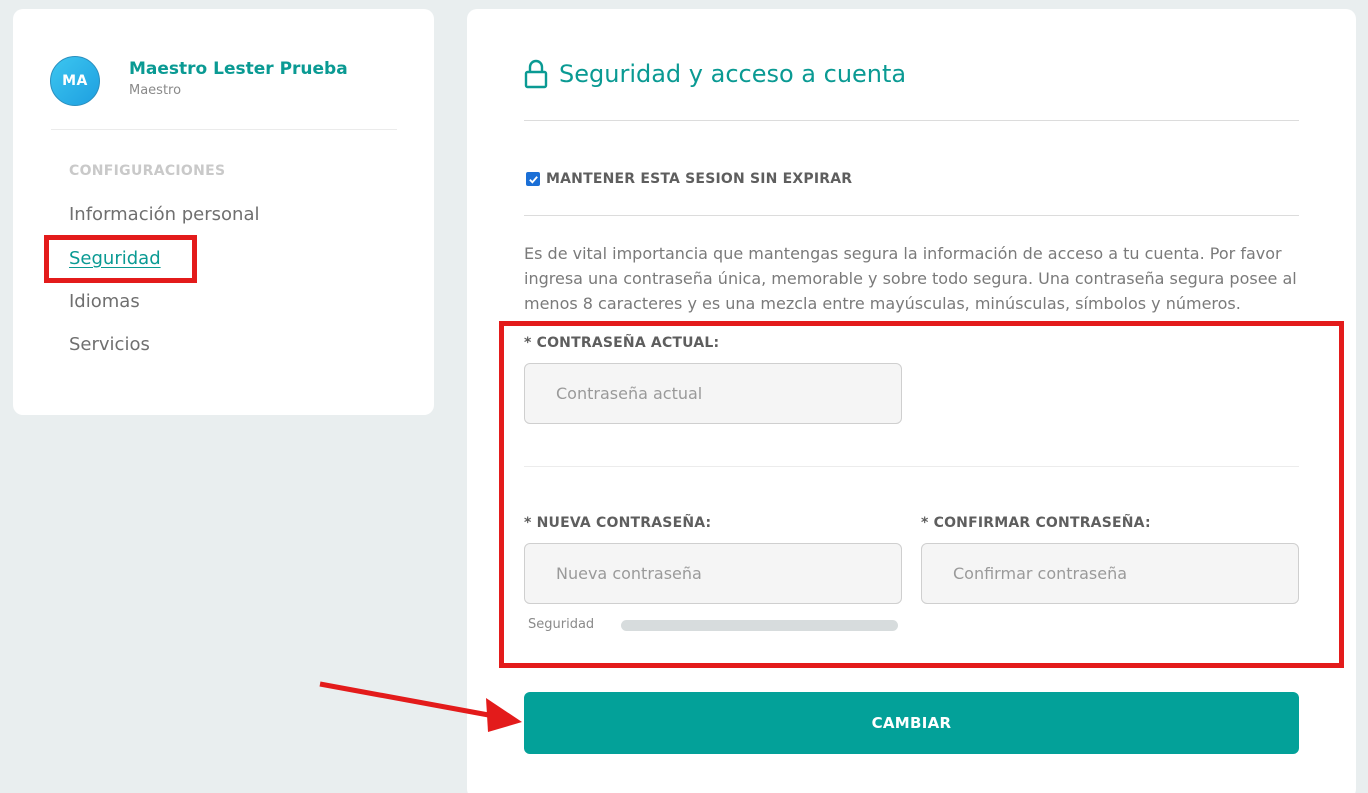 The height and width of the screenshot is (793, 1368). Describe the element at coordinates (104, 301) in the screenshot. I see `sidebar-item-languages: Idiomas` at that location.